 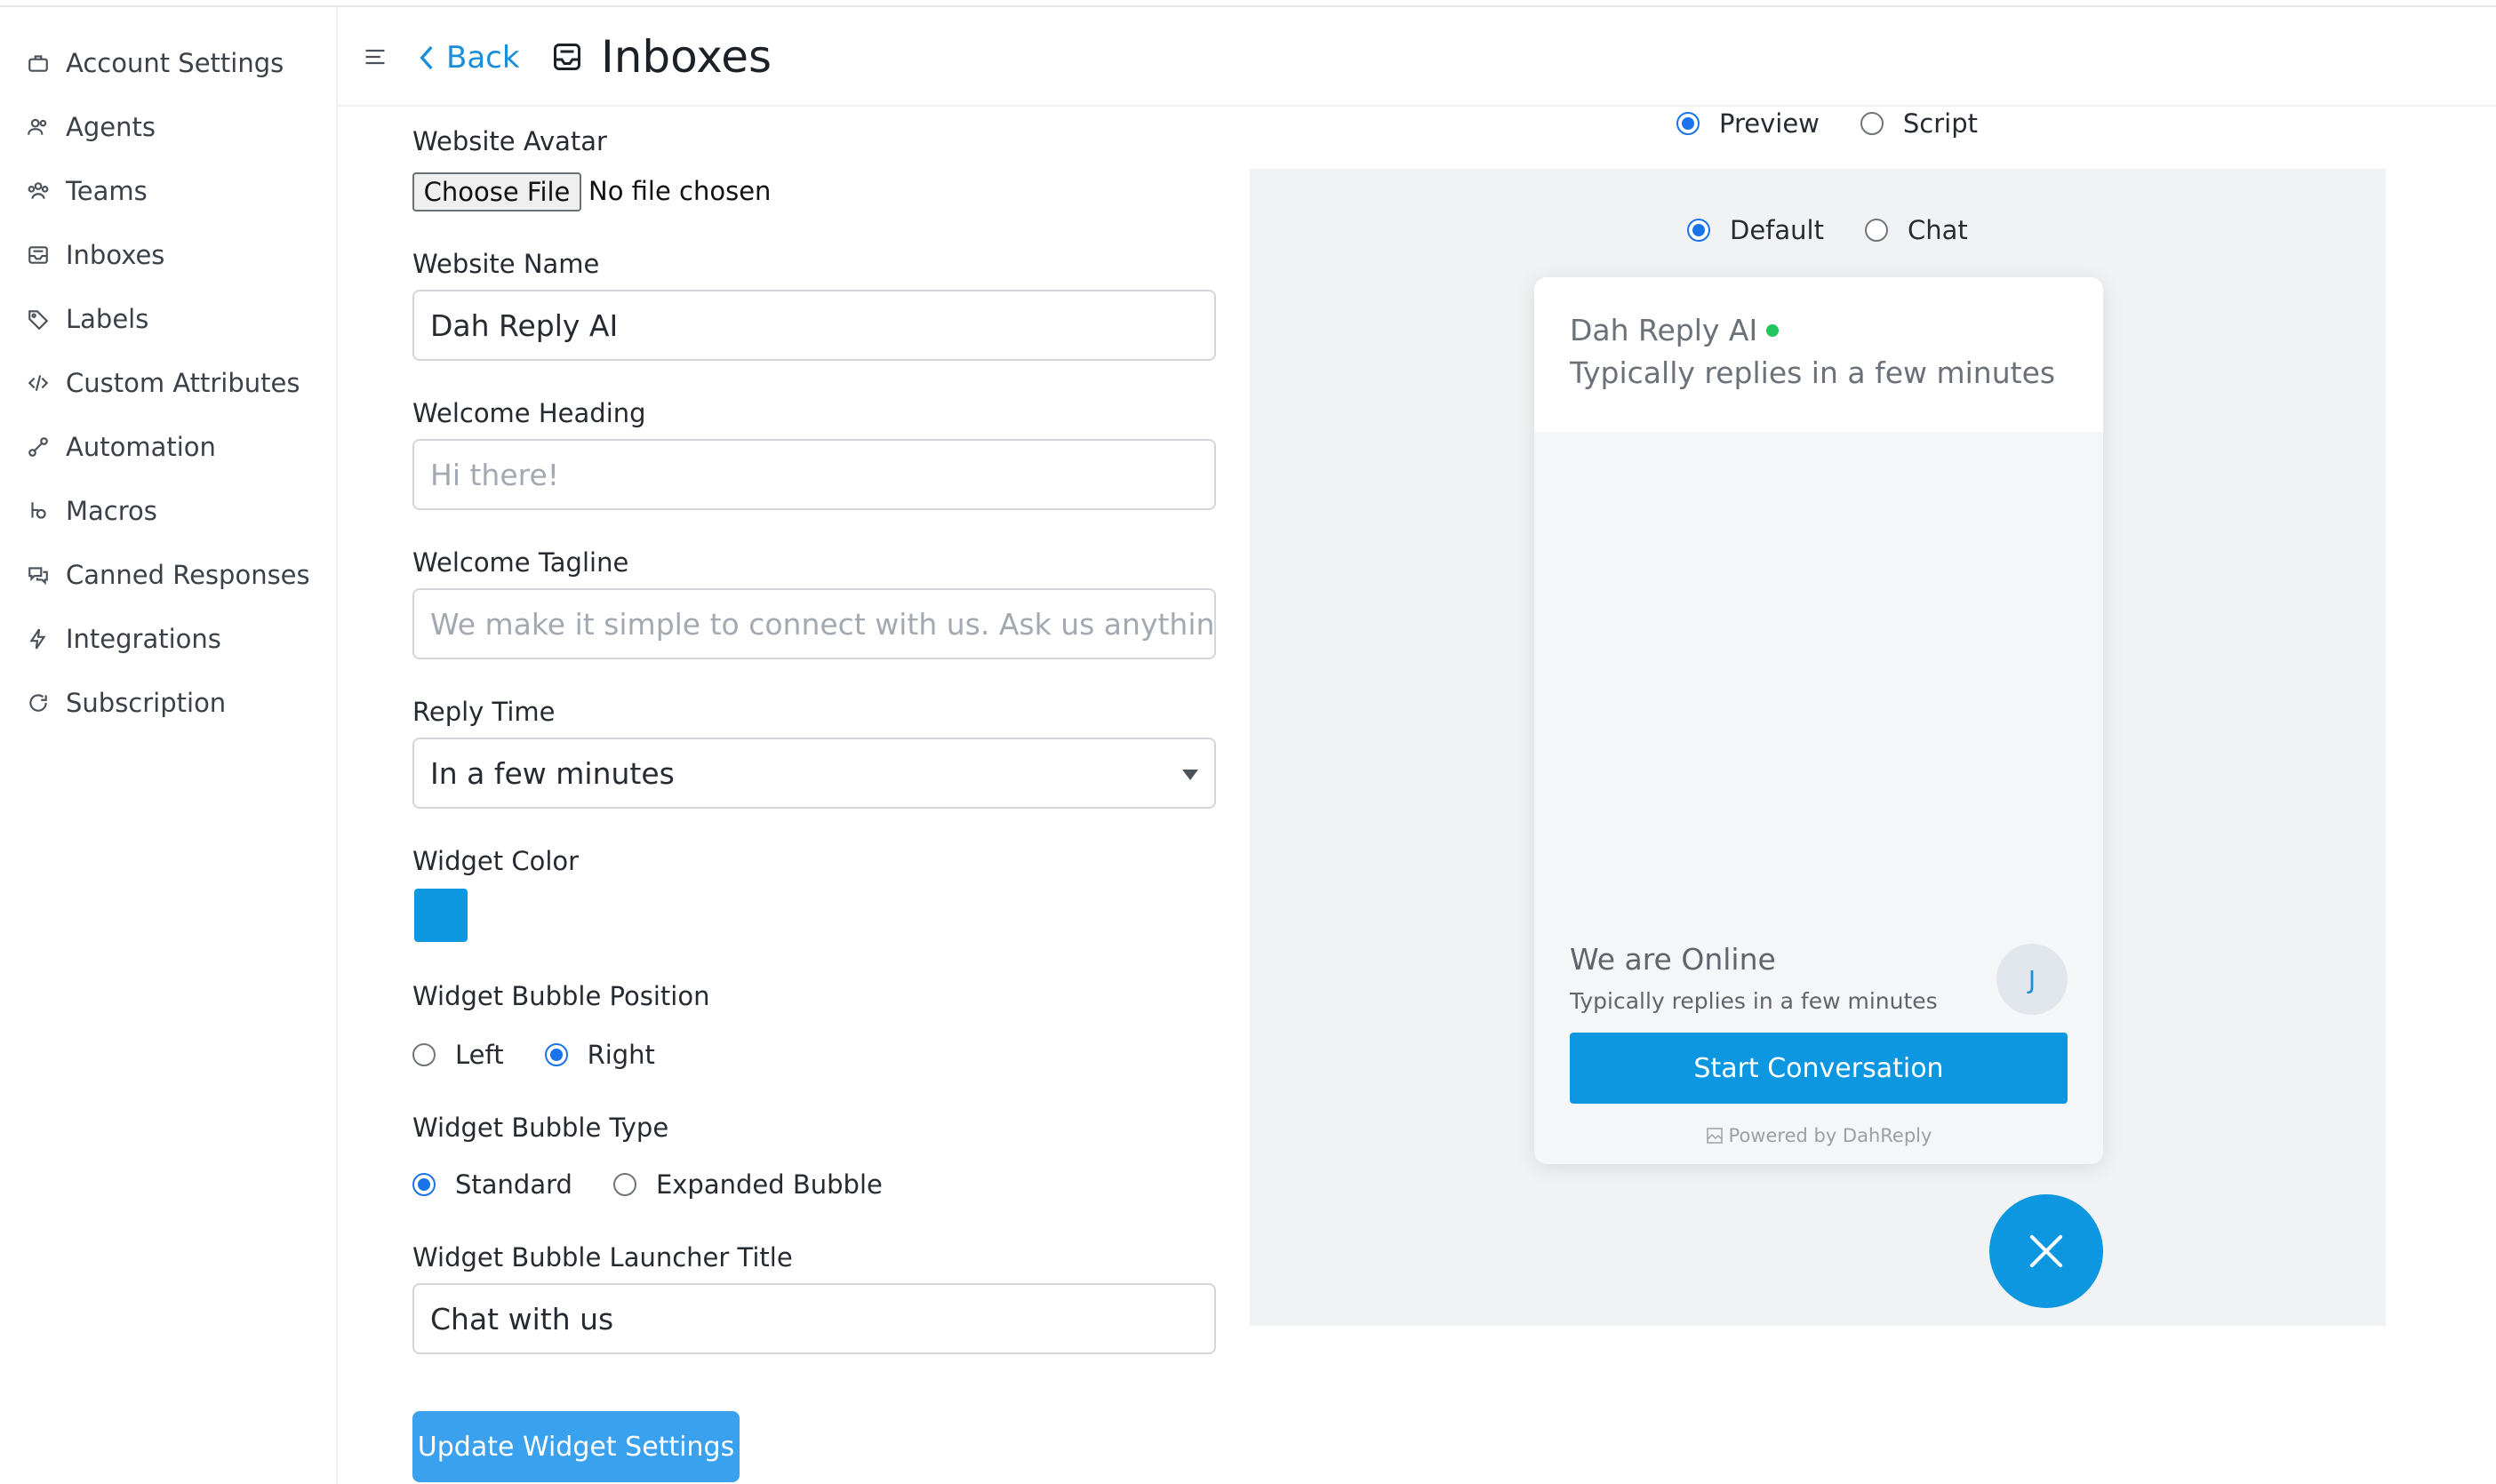 I want to click on welcome-heading-input: Hi there!, so click(x=814, y=475).